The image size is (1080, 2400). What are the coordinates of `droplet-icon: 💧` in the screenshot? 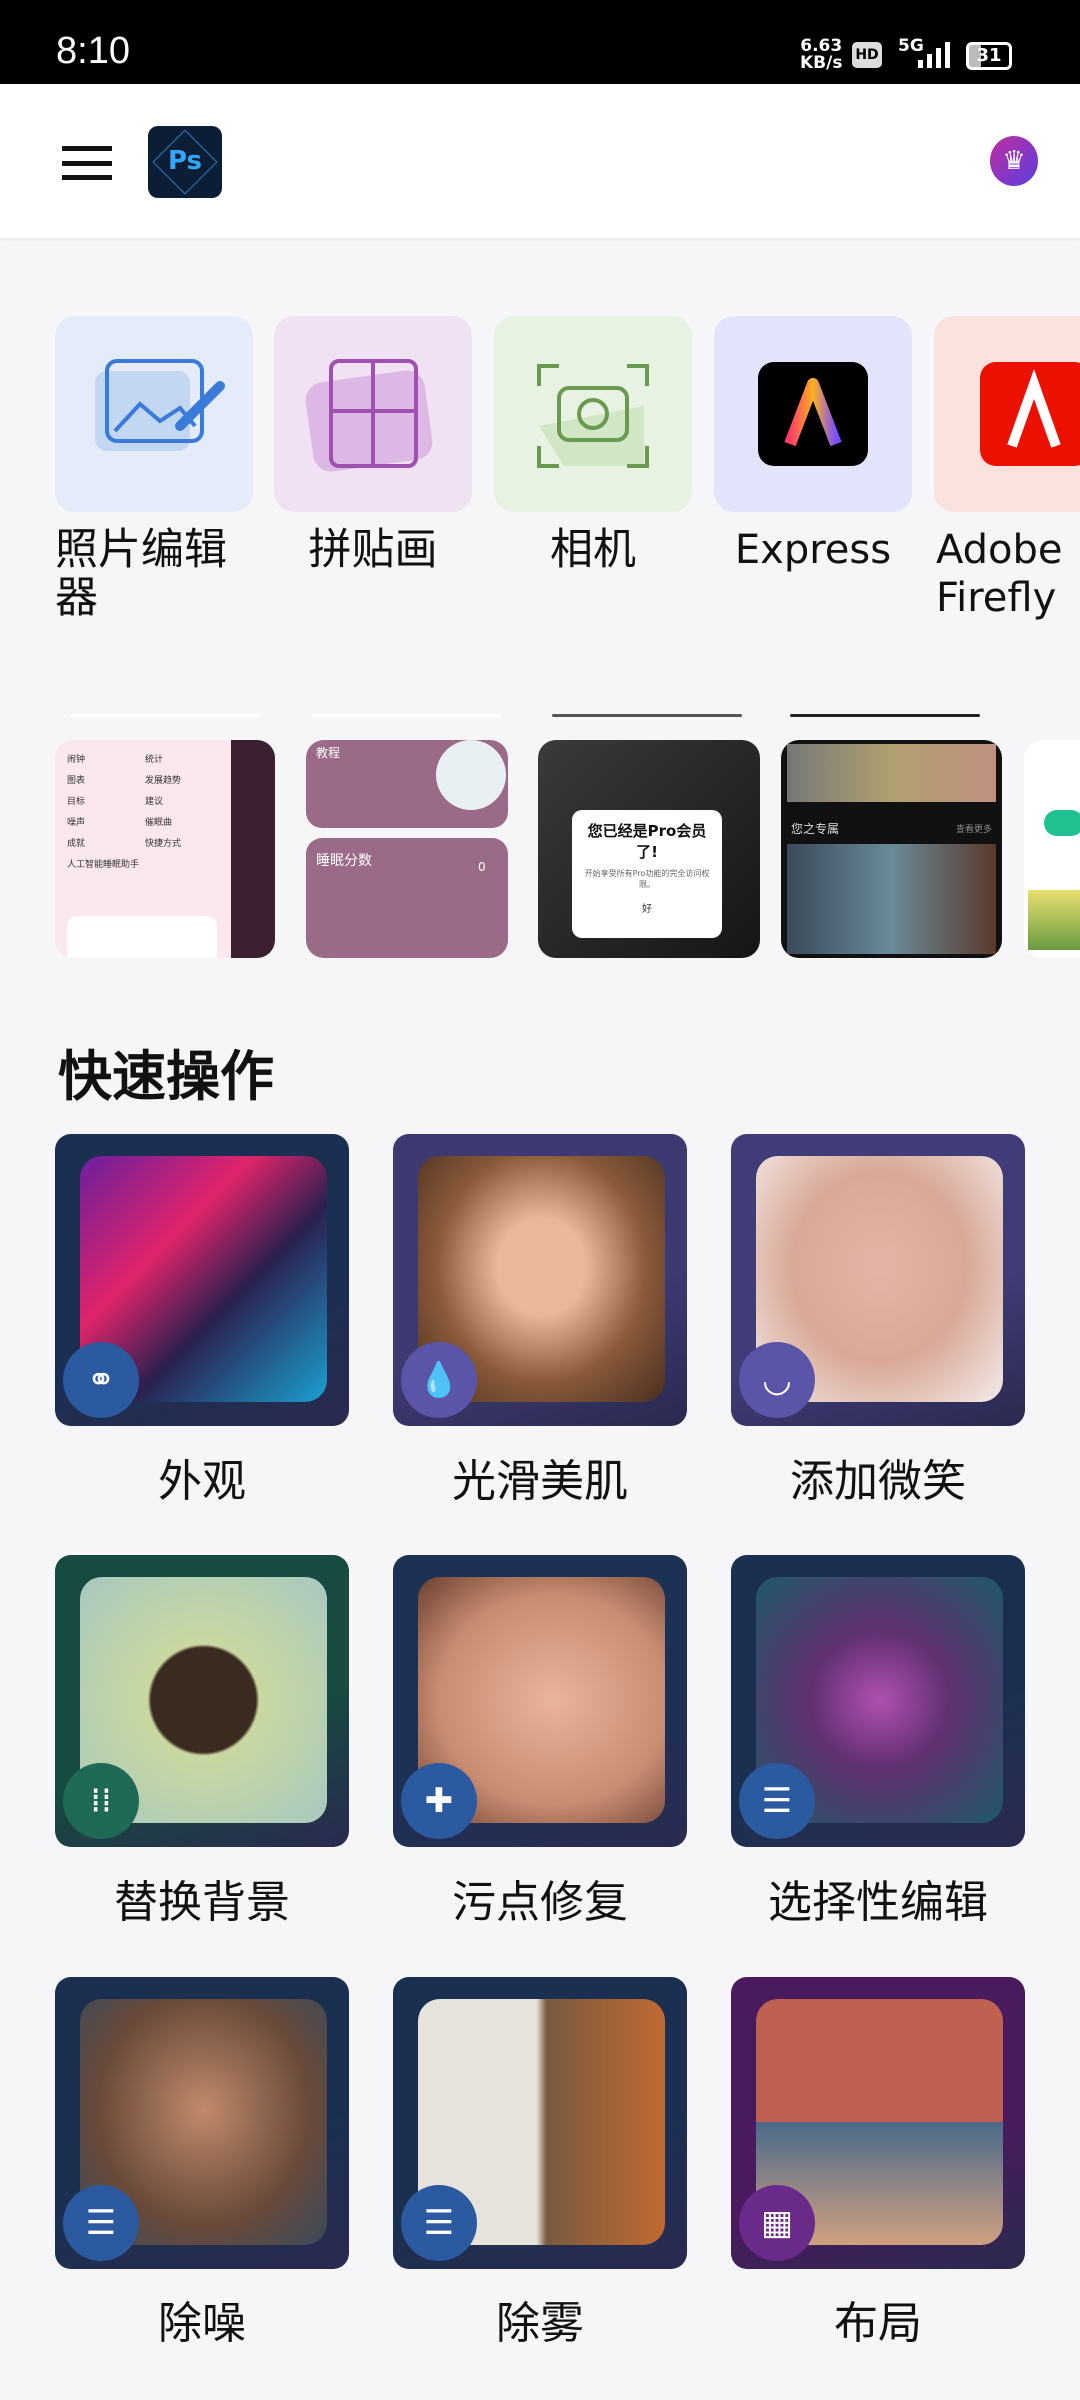 It's located at (439, 1380).